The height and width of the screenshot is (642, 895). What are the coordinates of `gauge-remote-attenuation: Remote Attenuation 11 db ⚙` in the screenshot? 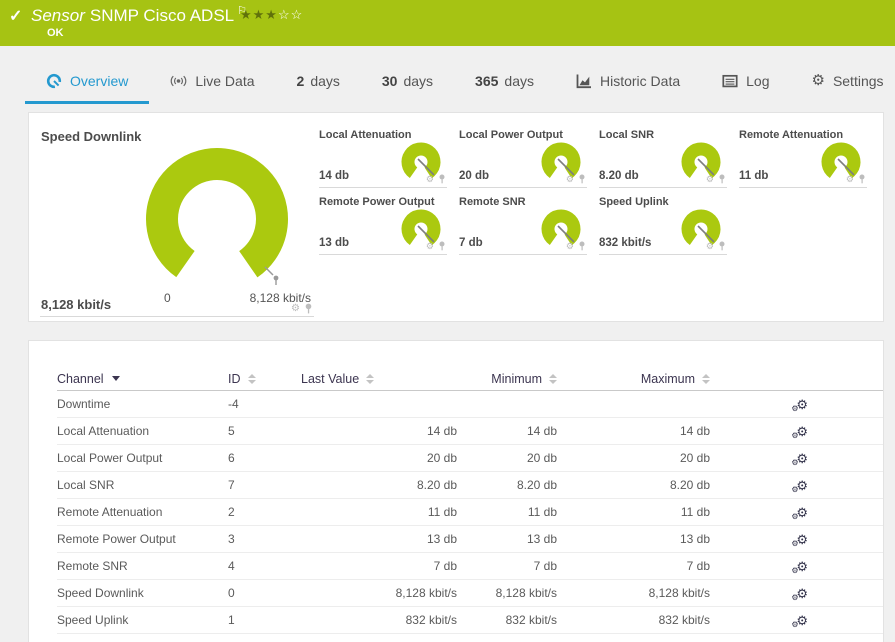 It's located at (803, 157).